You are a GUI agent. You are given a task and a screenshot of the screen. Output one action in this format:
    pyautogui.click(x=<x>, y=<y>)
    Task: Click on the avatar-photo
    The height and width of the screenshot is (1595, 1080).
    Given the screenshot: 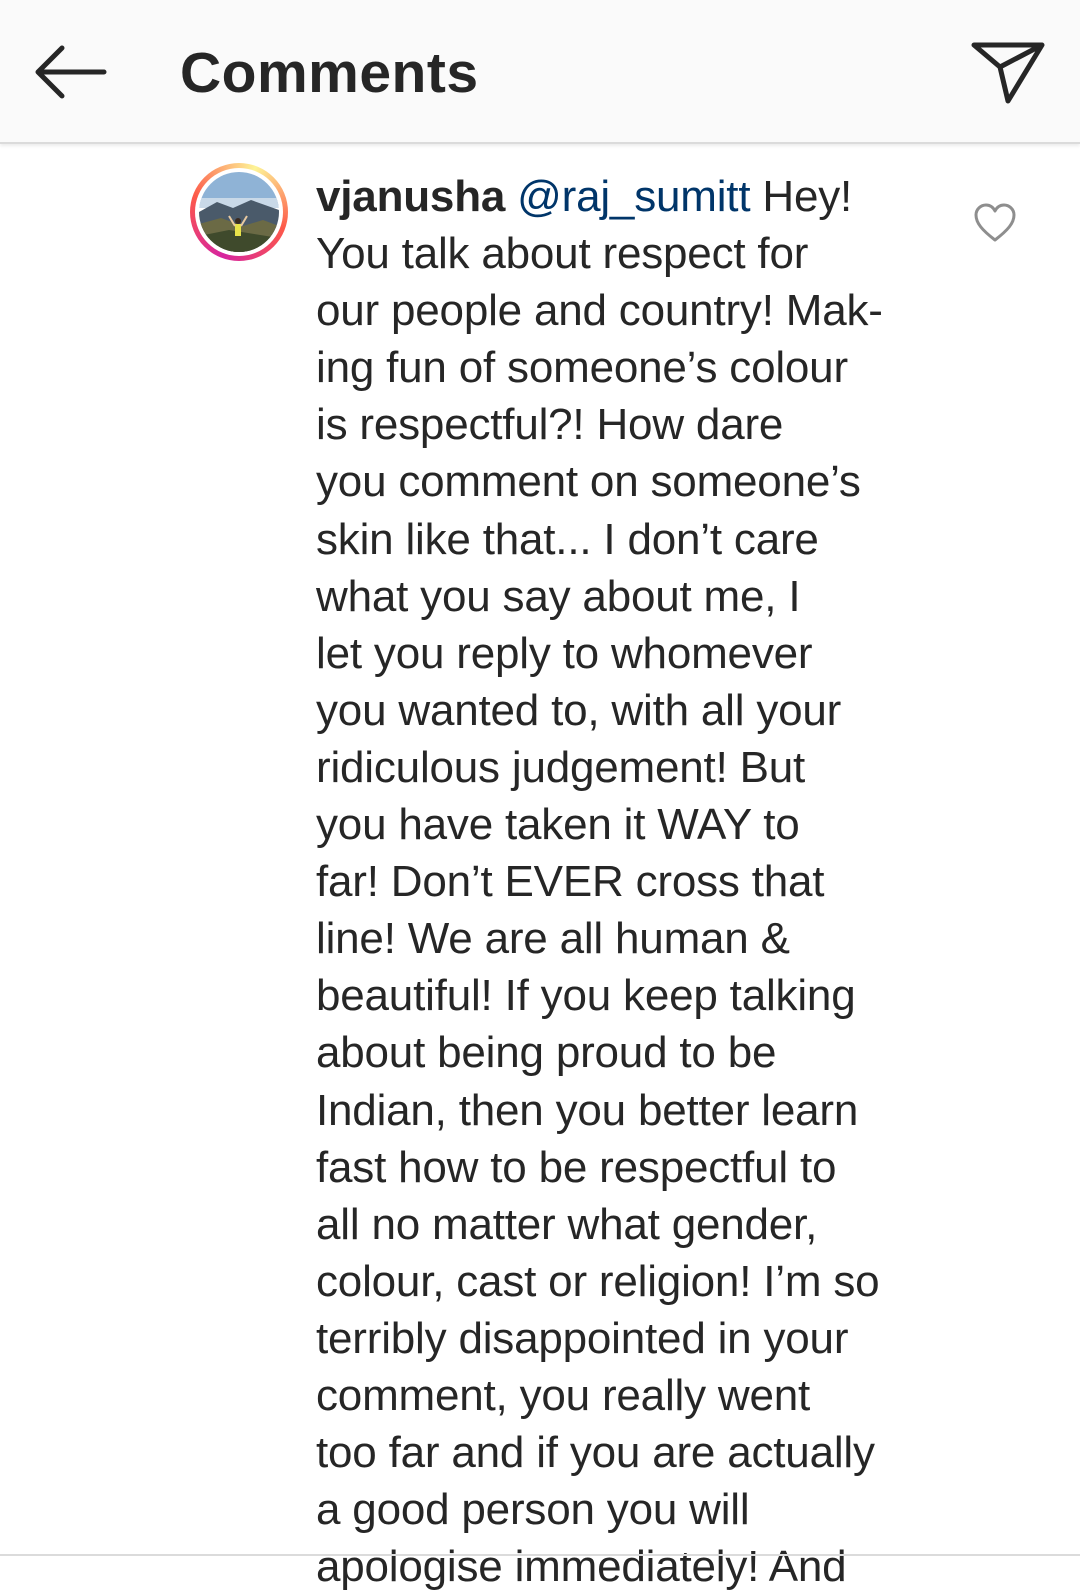 What is the action you would take?
    pyautogui.click(x=239, y=212)
    